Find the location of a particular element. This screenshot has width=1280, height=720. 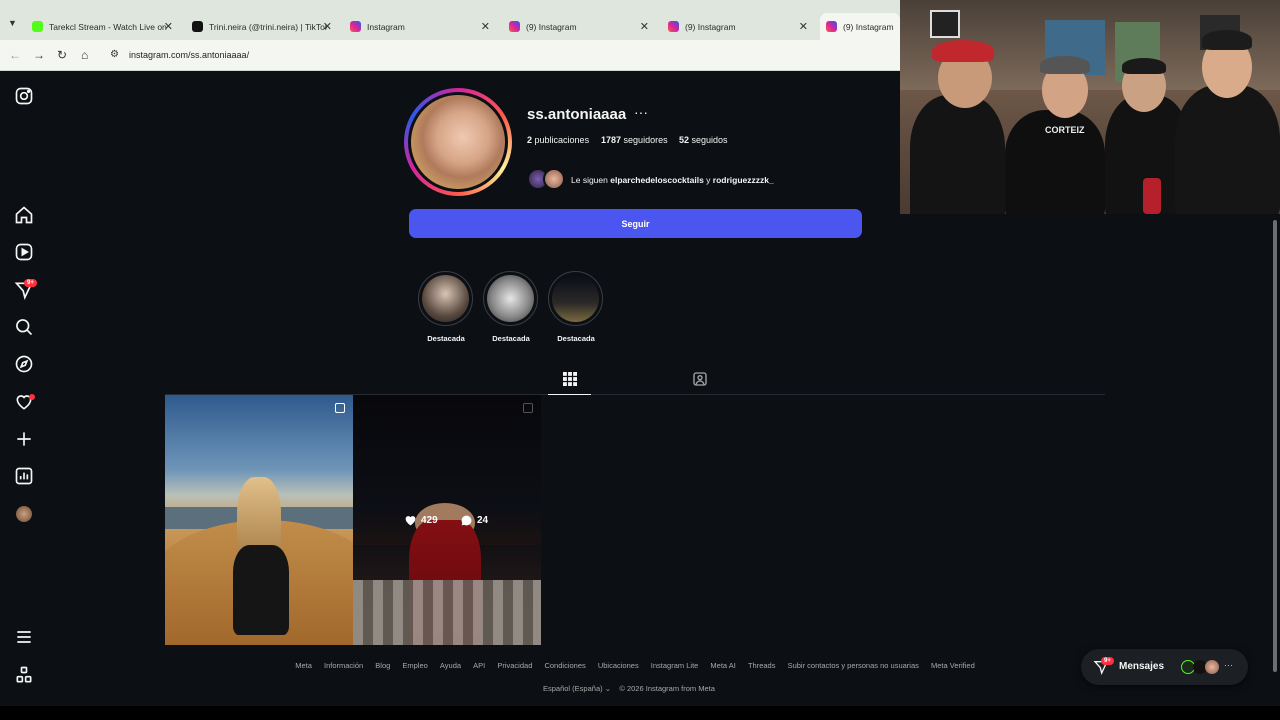

reload-icon: ↻ is located at coordinates (62, 55).